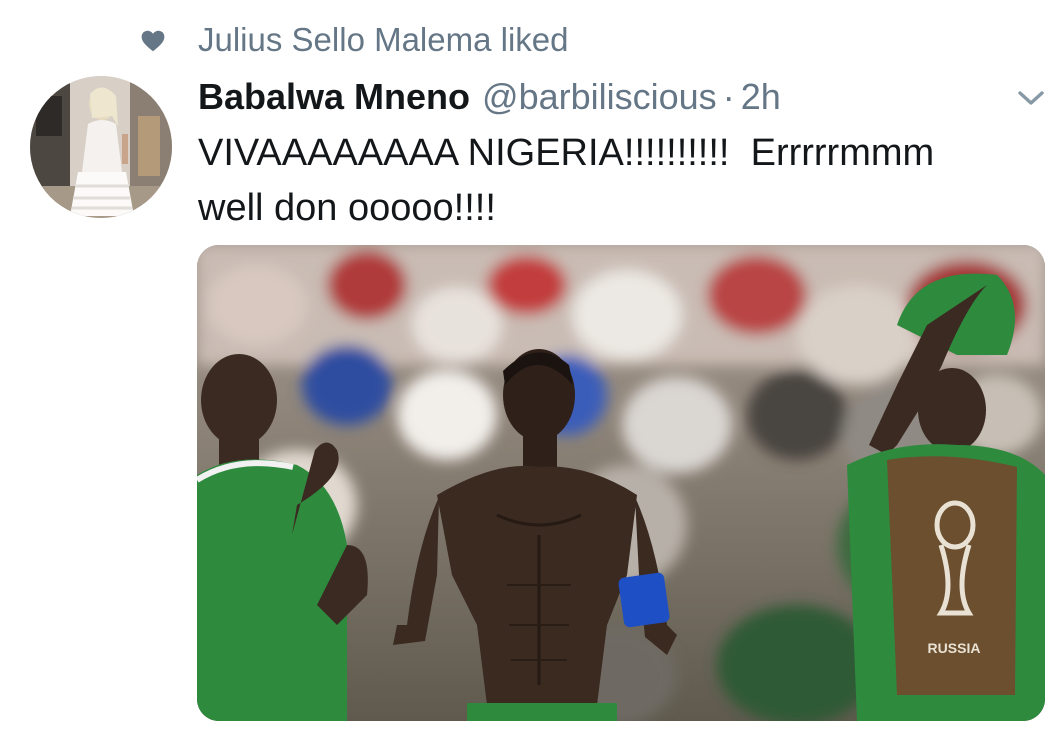  What do you see at coordinates (1031, 98) in the screenshot?
I see `chevron-down-icon` at bounding box center [1031, 98].